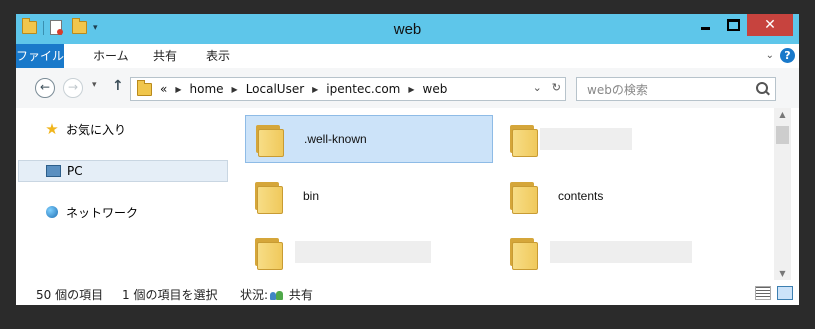  What do you see at coordinates (787, 55) in the screenshot?
I see `help-icon: ?` at bounding box center [787, 55].